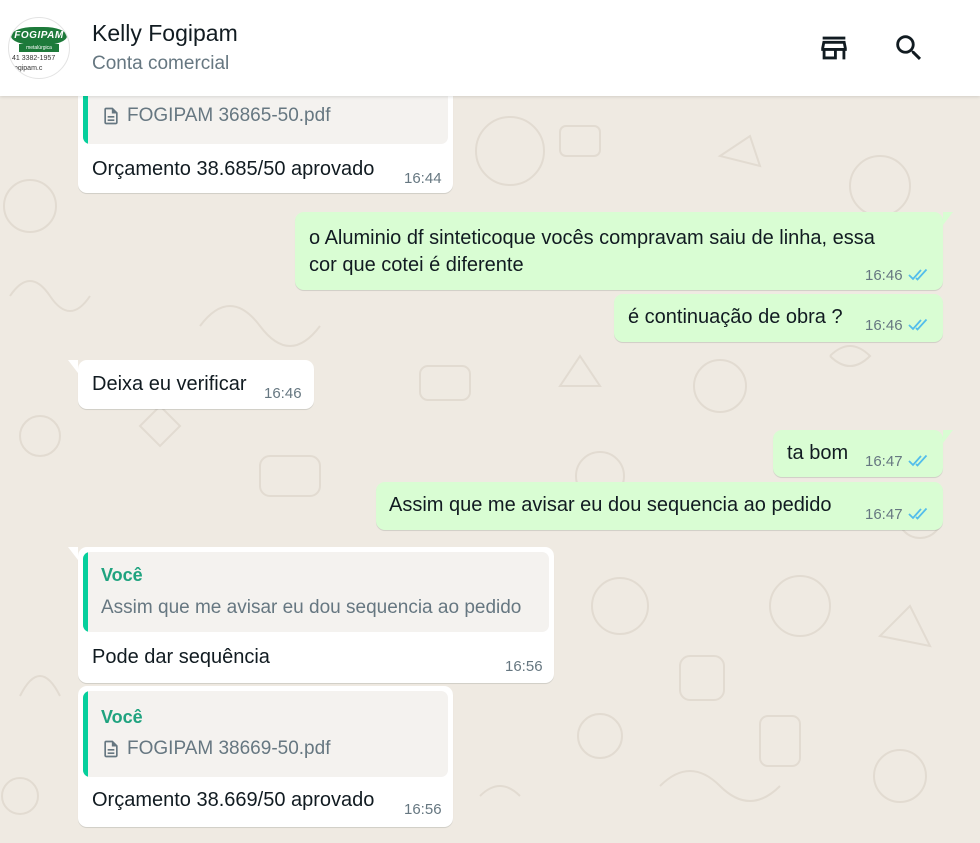  I want to click on quoted-filename: FOGIPAM 38669-50.pdf, so click(229, 748).